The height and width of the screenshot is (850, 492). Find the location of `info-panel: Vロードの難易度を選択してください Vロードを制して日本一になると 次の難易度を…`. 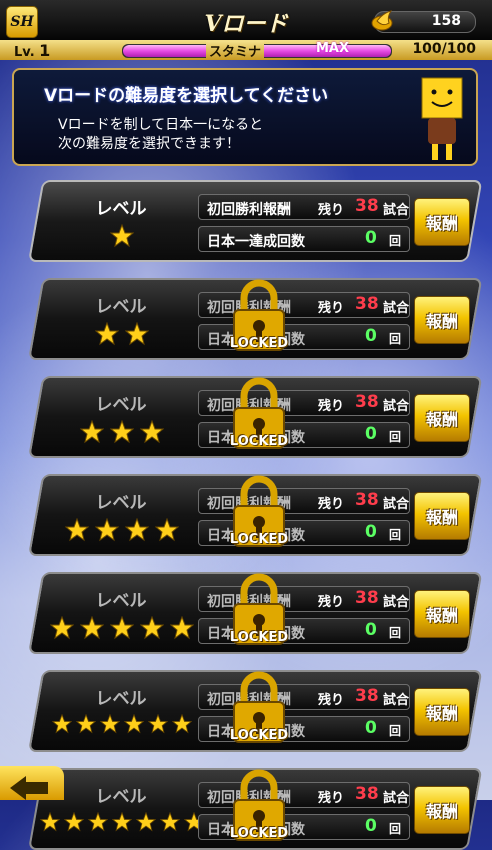

info-panel: Vロードの難易度を選択してください Vロードを制して日本一になると 次の難易度を… is located at coordinates (245, 117).